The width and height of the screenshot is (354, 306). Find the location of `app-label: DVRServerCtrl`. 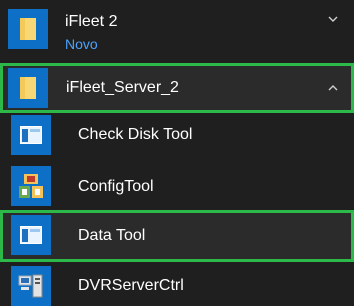

app-label: DVRServerCtrl is located at coordinates (131, 285).